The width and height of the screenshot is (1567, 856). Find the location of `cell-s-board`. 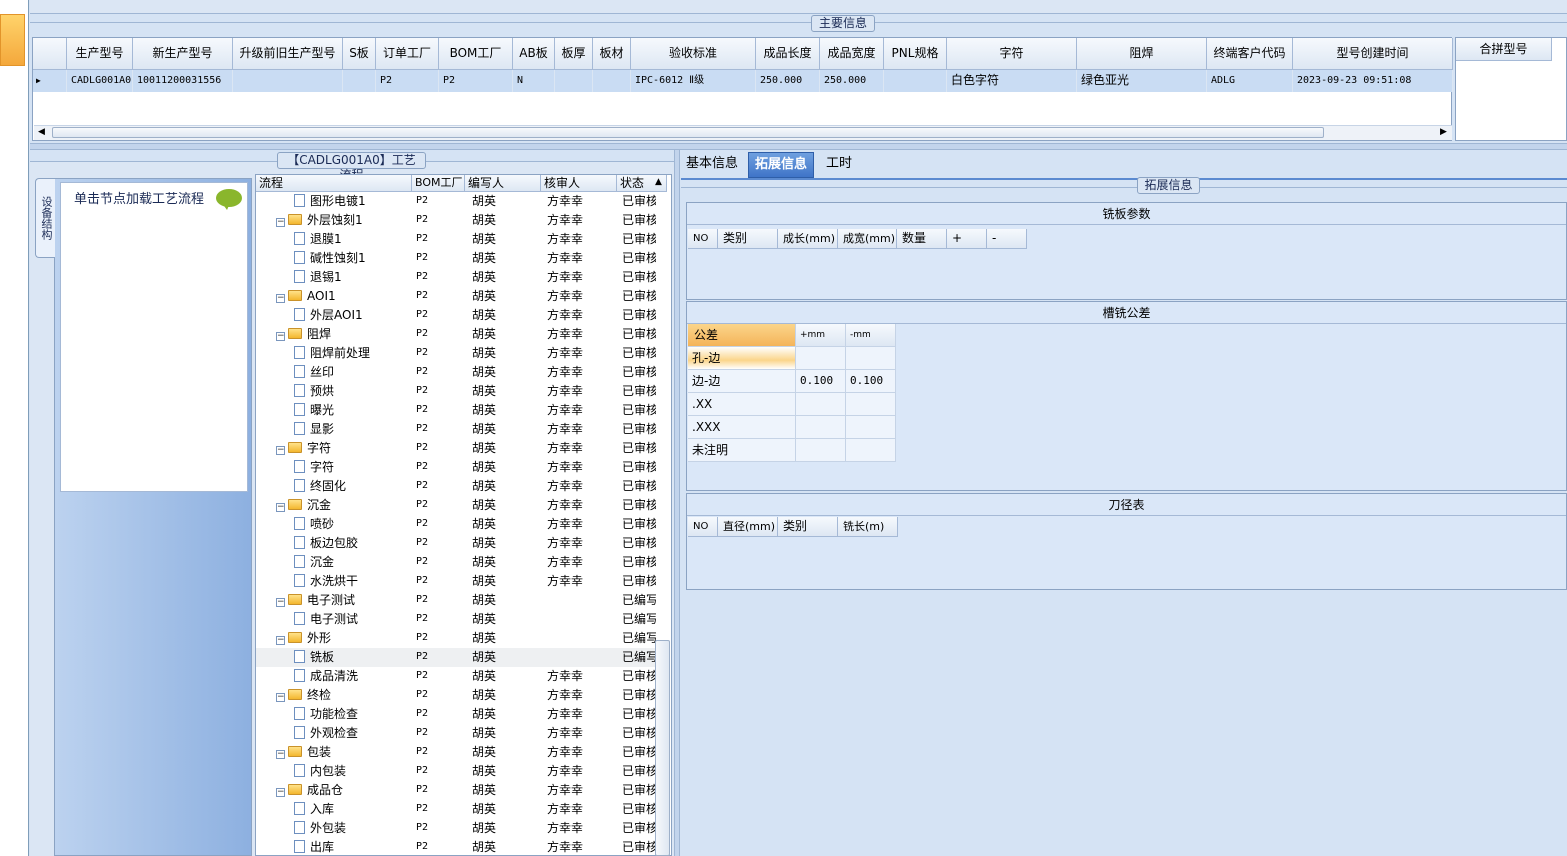

cell-s-board is located at coordinates (359, 81).